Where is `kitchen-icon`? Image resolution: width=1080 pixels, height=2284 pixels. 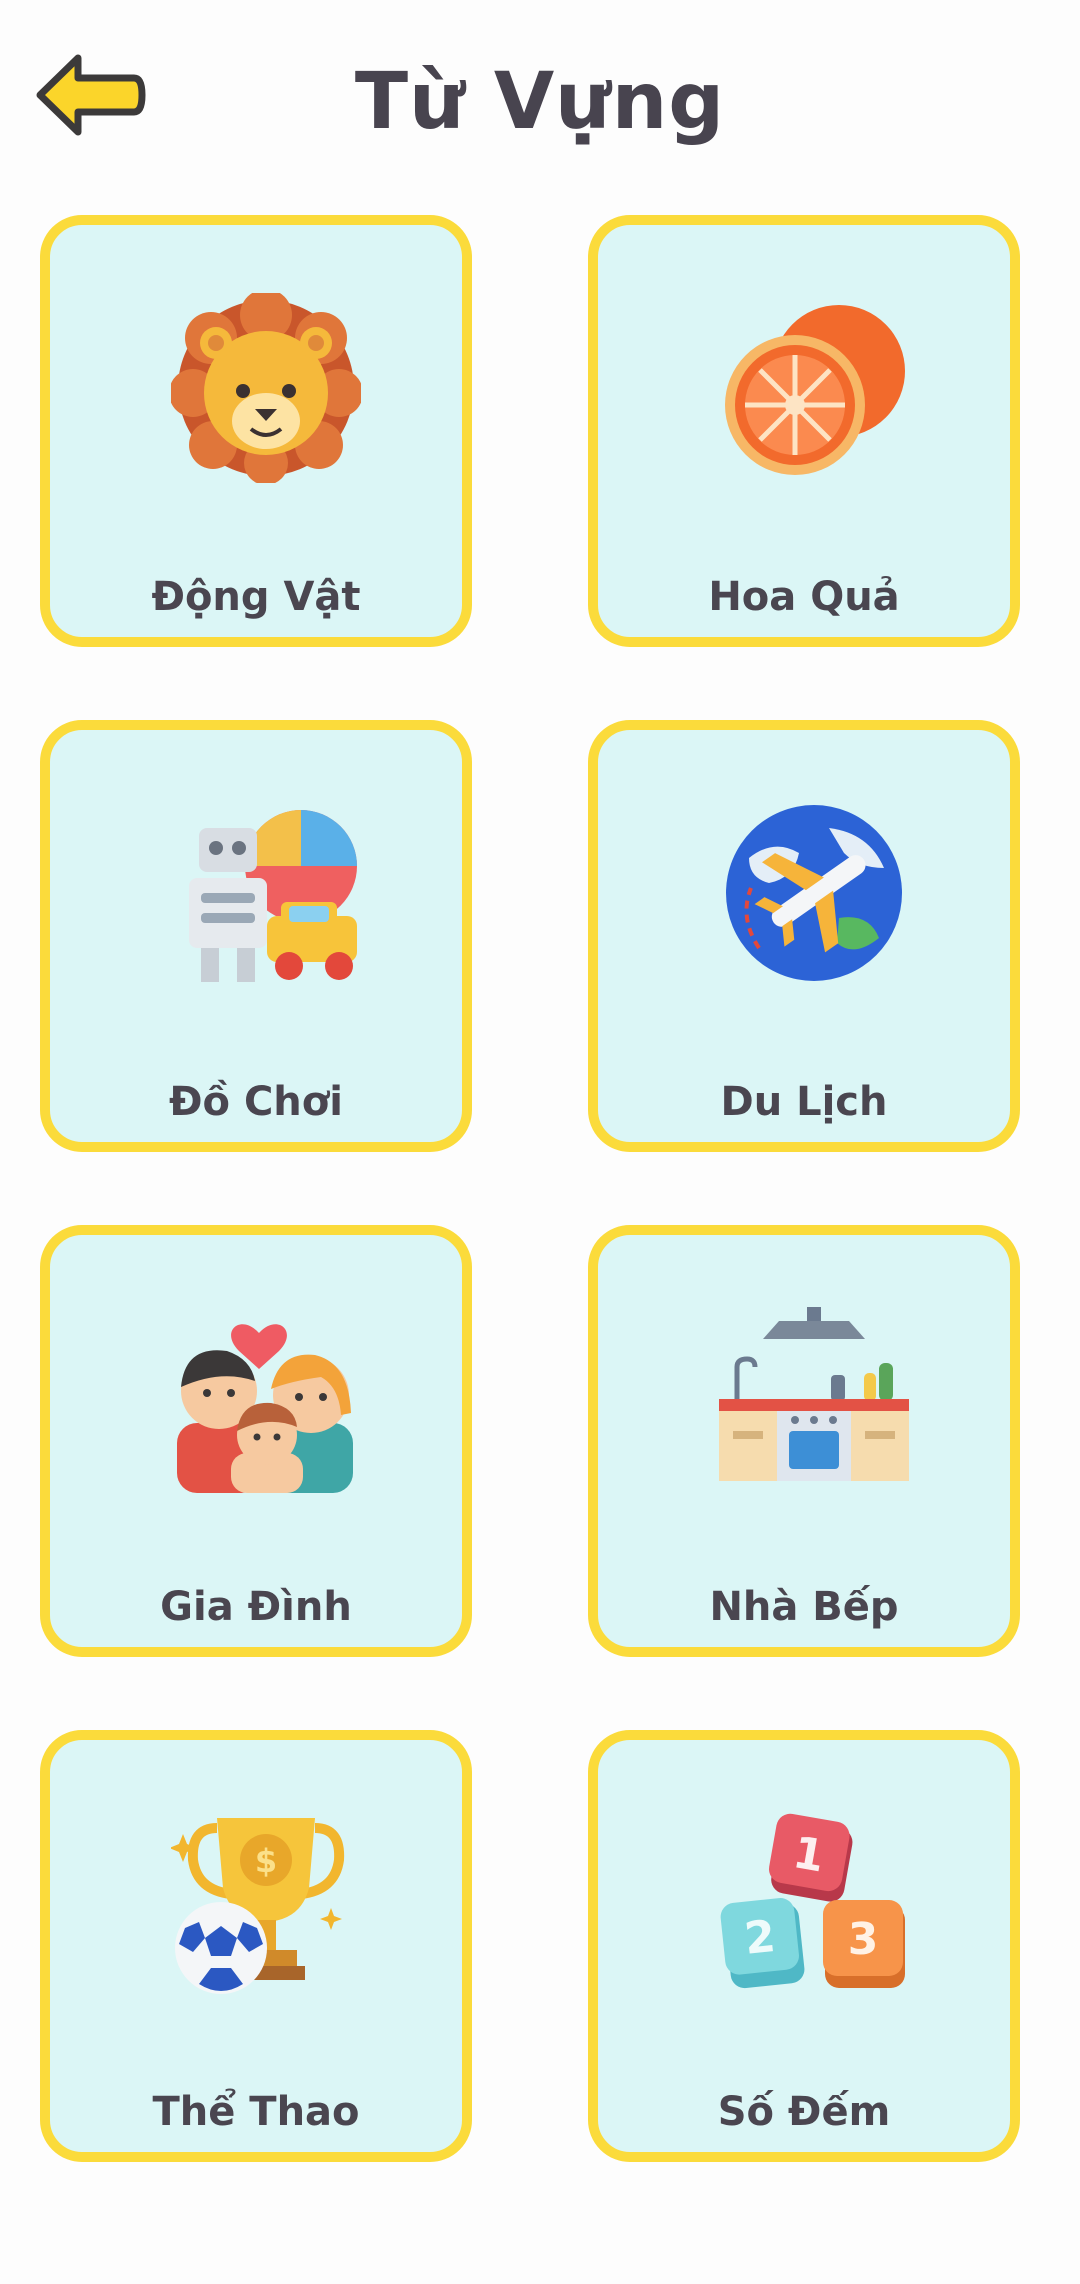 kitchen-icon is located at coordinates (814, 1398).